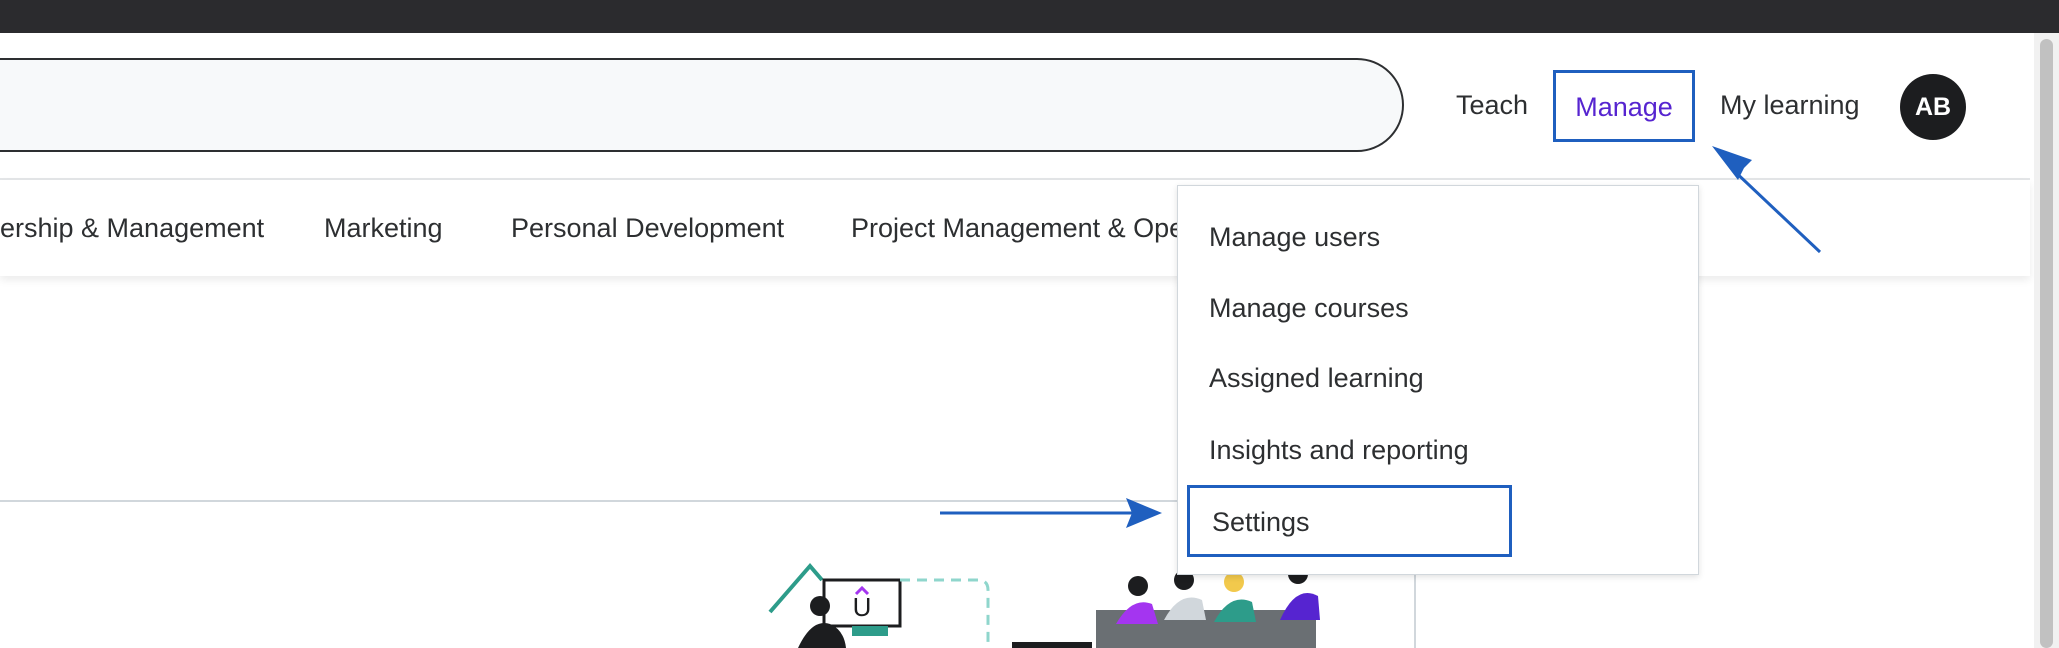 This screenshot has width=2059, height=648. I want to click on u-logo-glyph: U, so click(862, 607).